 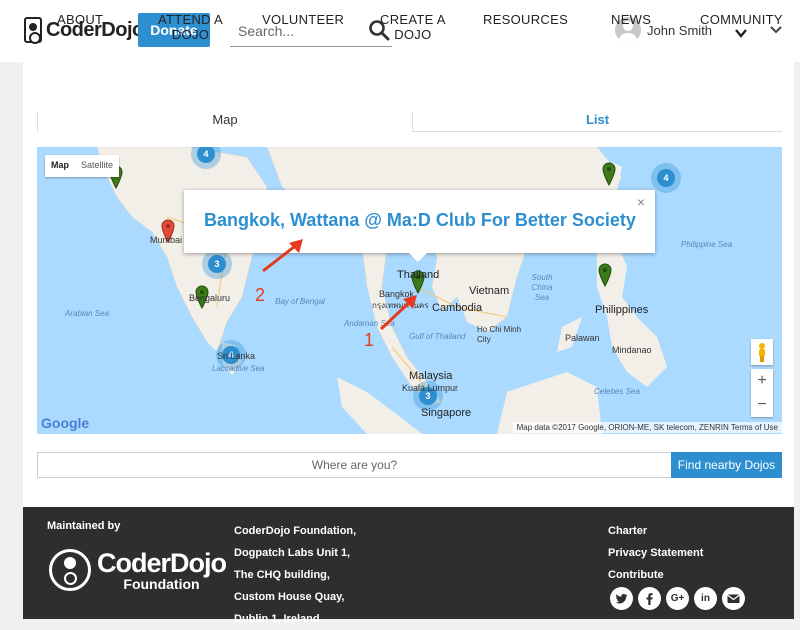 What do you see at coordinates (277, 619) in the screenshot?
I see `address-line: Dublin 1, Ireland` at bounding box center [277, 619].